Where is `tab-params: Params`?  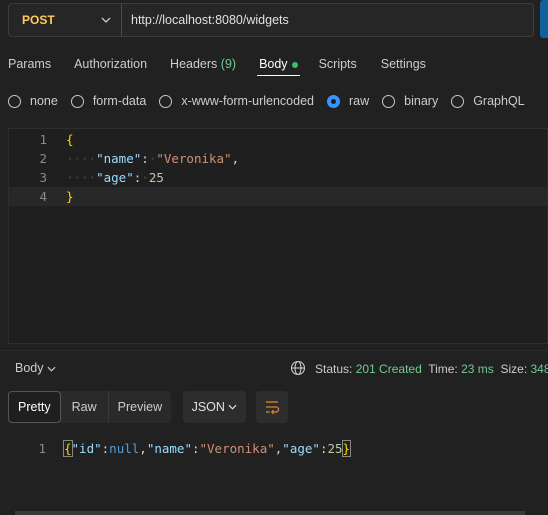 tab-params: Params is located at coordinates (29, 64).